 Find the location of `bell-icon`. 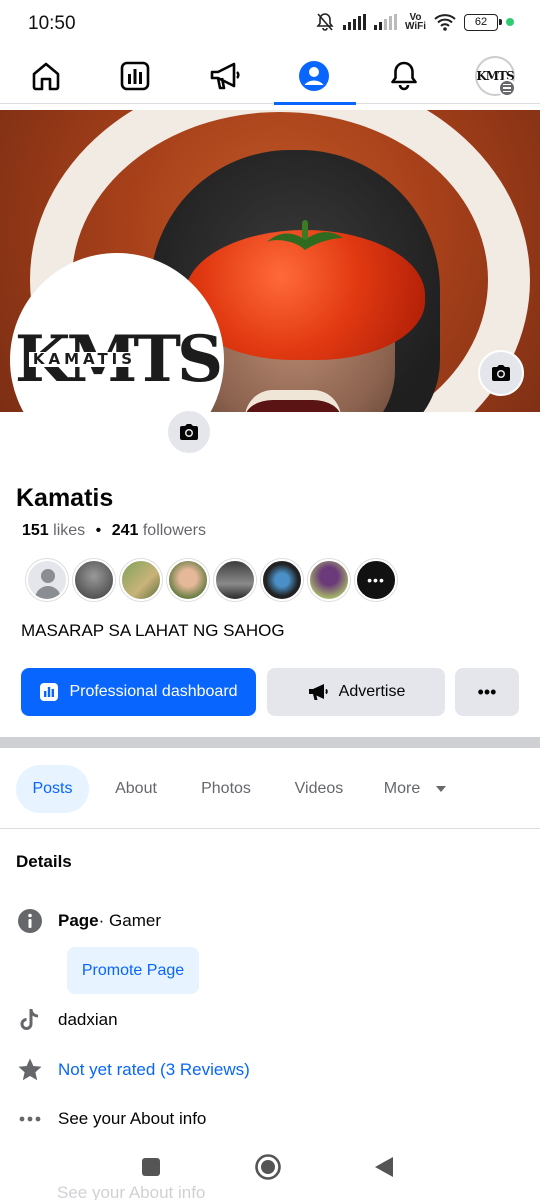

bell-icon is located at coordinates (404, 76).